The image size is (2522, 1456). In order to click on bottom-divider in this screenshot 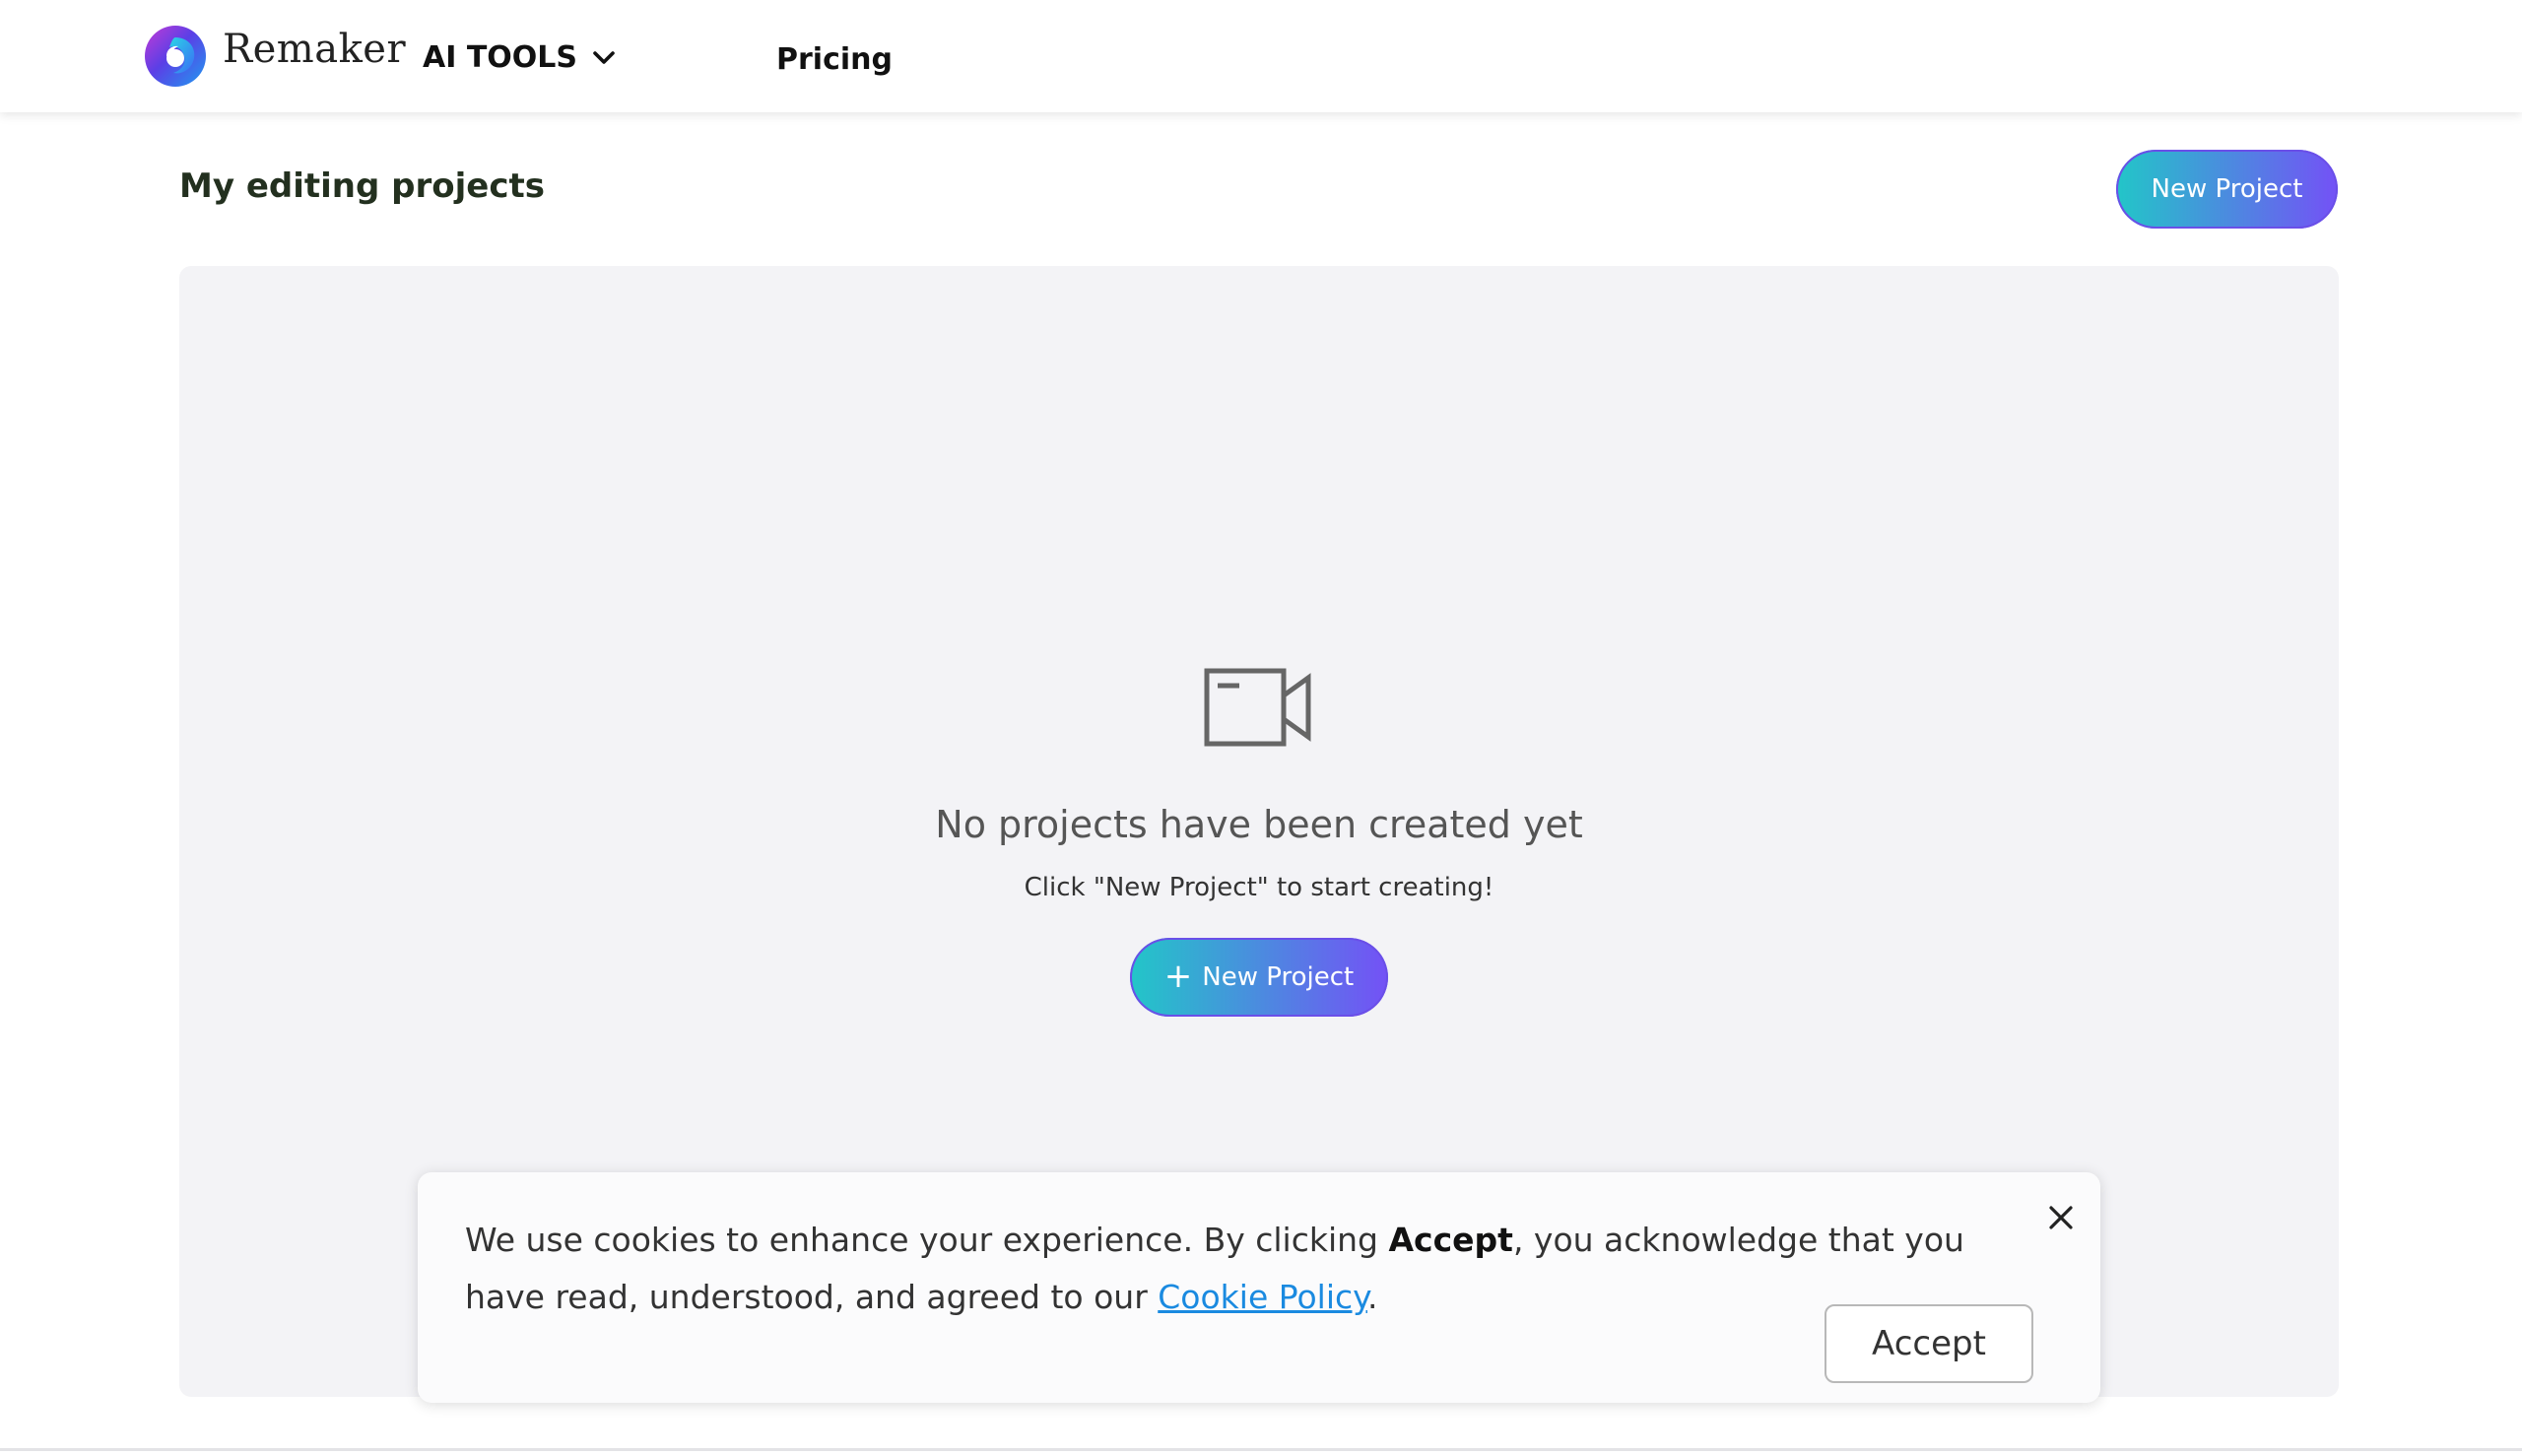, I will do `click(1261, 1449)`.